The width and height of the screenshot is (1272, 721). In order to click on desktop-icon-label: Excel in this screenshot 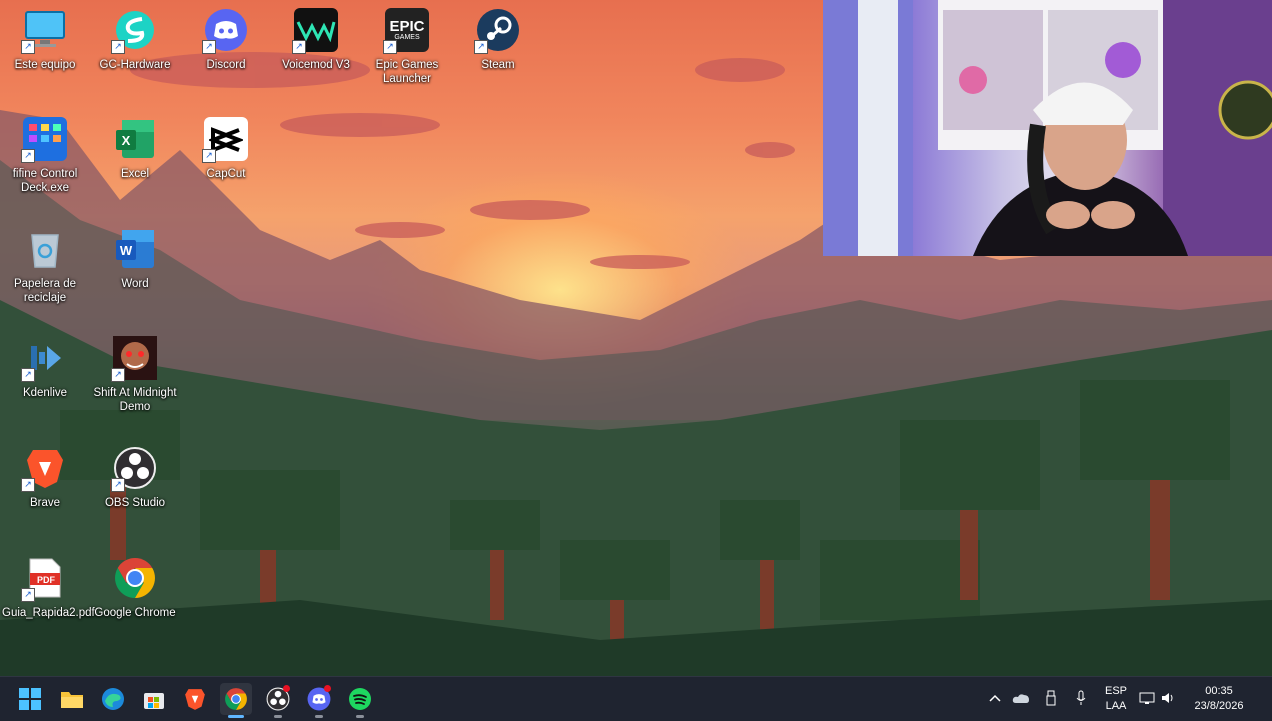, I will do `click(135, 174)`.